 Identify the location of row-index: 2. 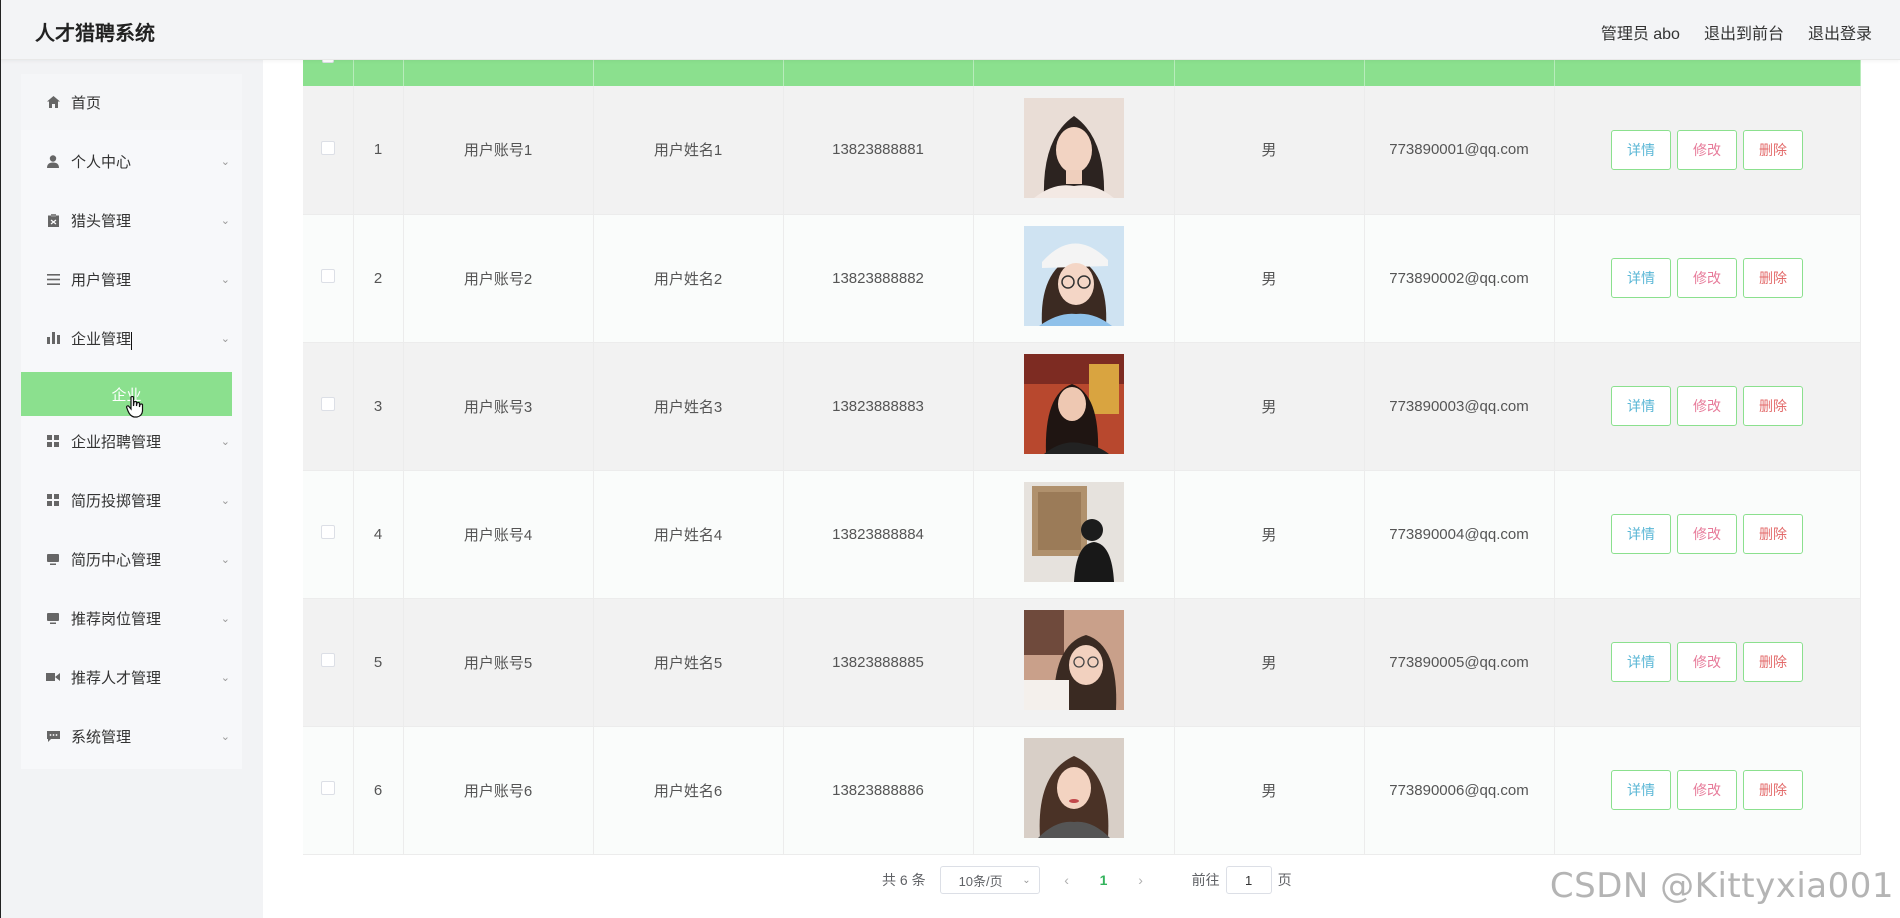
(378, 278).